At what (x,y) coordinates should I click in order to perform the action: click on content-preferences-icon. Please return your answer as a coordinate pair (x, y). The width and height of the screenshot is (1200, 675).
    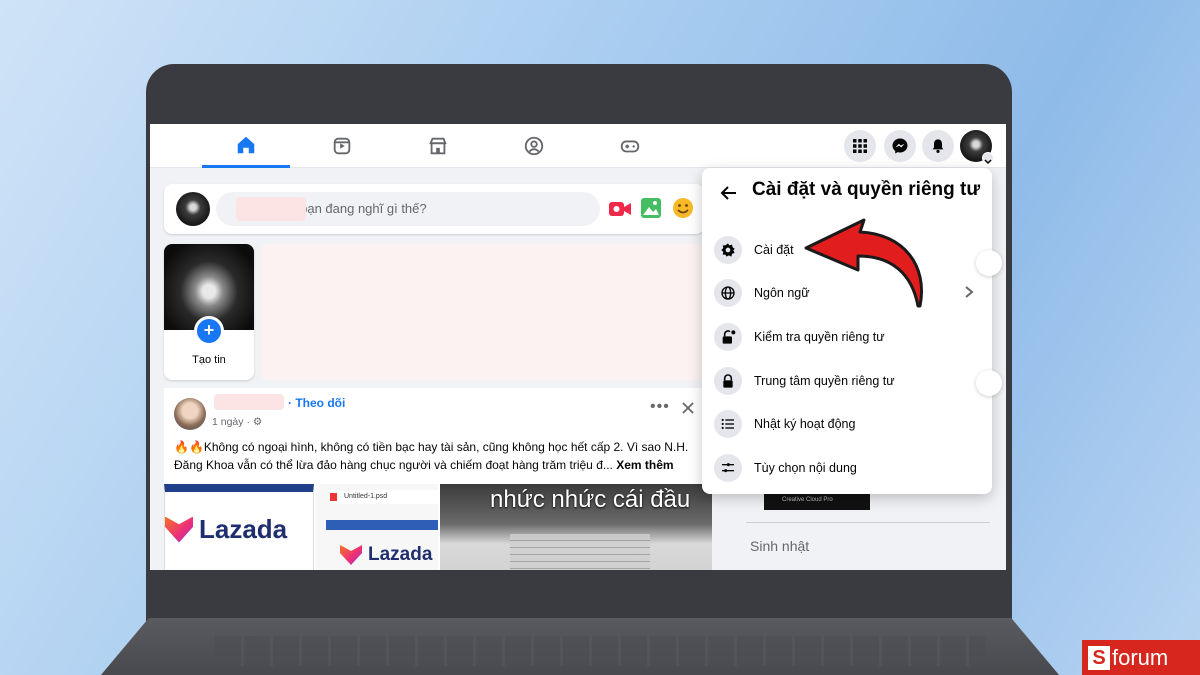
    Looking at the image, I should click on (728, 468).